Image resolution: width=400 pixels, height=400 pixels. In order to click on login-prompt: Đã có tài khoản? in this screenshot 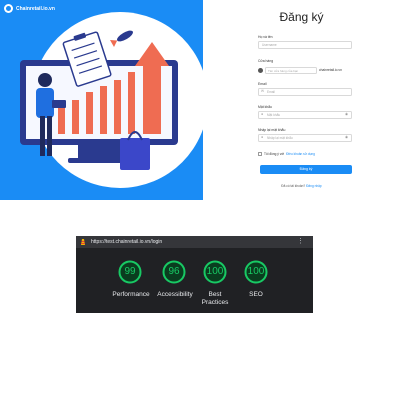, I will do `click(293, 186)`.